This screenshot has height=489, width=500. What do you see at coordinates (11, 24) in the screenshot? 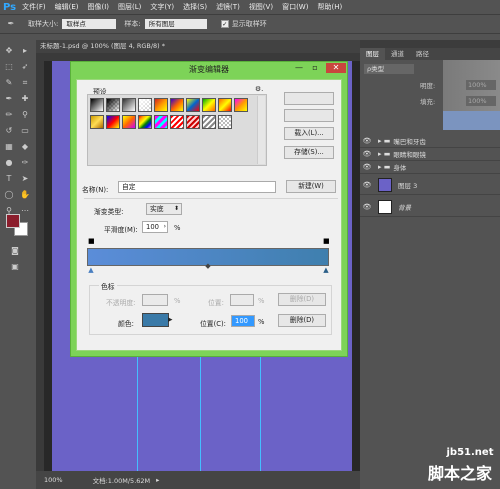
I see `eyedropper-icon: ✒` at bounding box center [11, 24].